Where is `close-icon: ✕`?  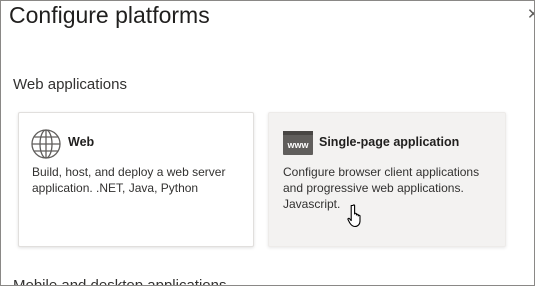 close-icon: ✕ is located at coordinates (530, 15).